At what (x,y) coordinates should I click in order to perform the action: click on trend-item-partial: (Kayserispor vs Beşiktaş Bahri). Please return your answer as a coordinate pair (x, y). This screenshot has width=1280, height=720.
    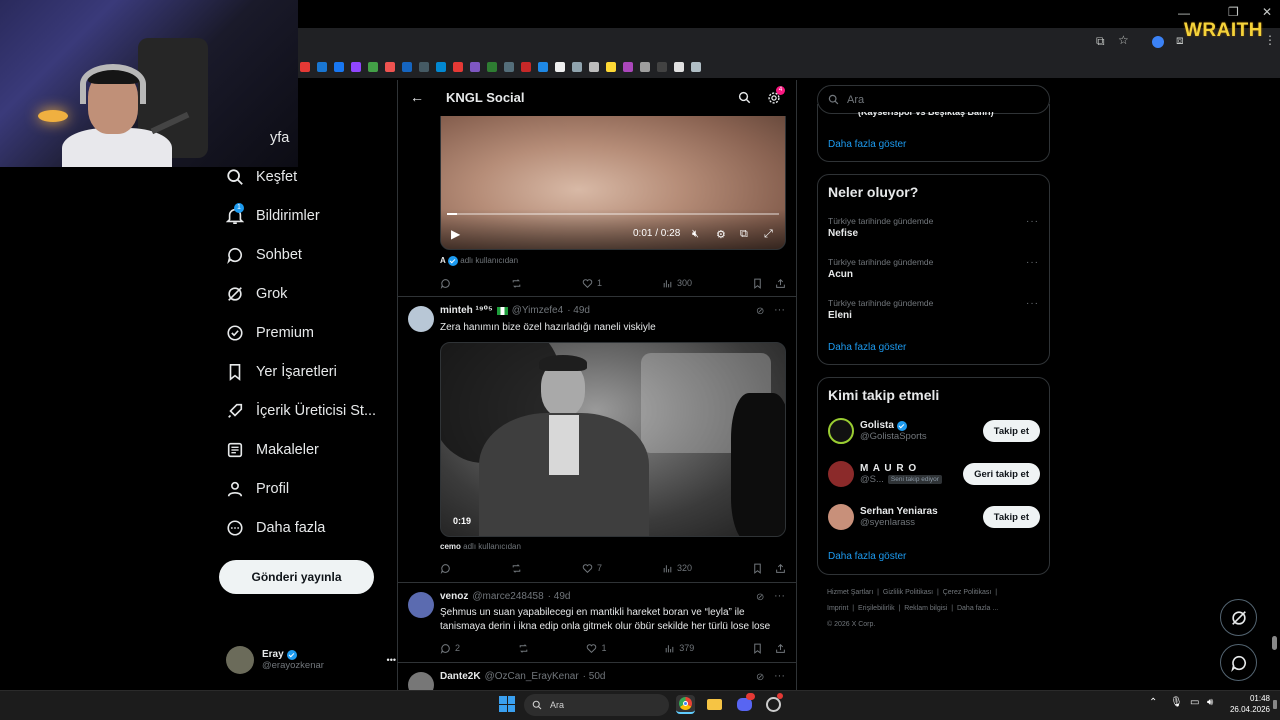
    Looking at the image, I should click on (926, 114).